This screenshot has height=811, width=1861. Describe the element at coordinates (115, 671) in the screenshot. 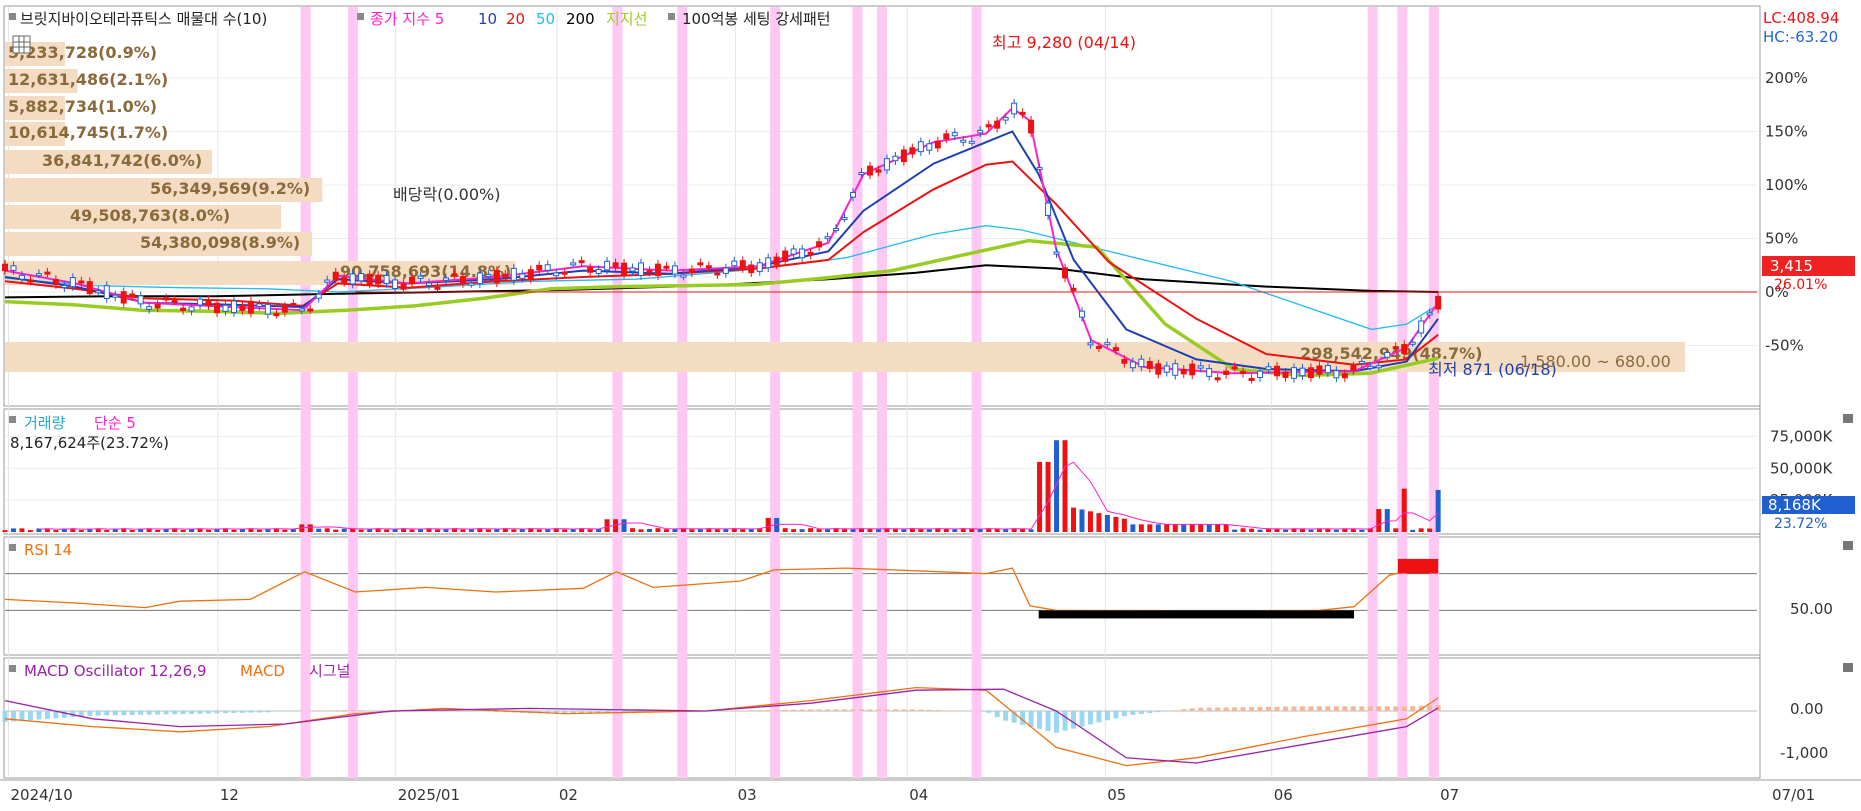

I see `macd-title: MACD Oscillator 12,26,9` at that location.